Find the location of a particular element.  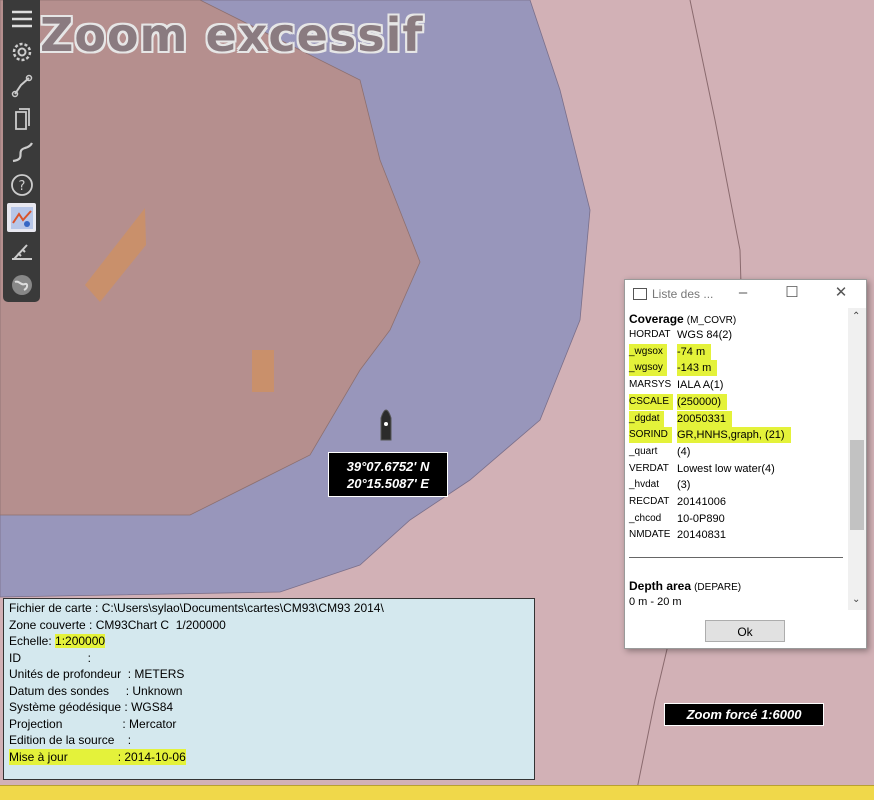

longitude: 20°15.5087' E is located at coordinates (388, 483).